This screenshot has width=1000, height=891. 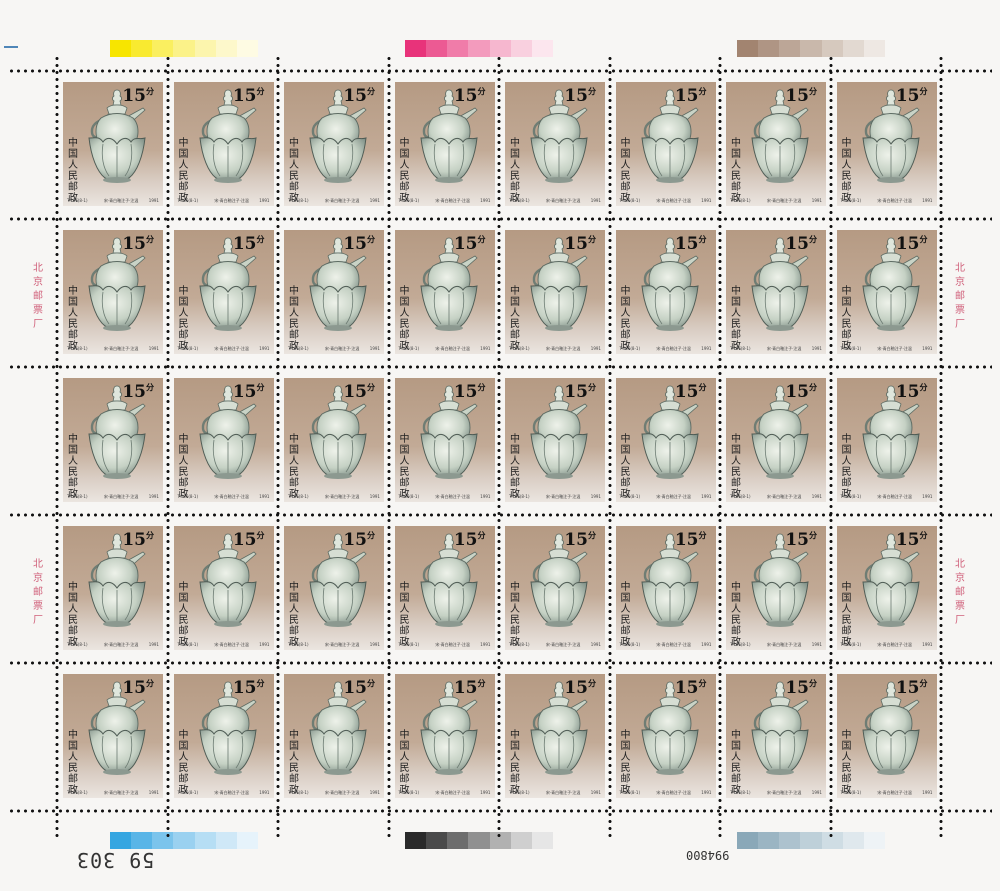 I want to click on printer-imprint-right-upper: 北京邮票厂, so click(x=960, y=296).